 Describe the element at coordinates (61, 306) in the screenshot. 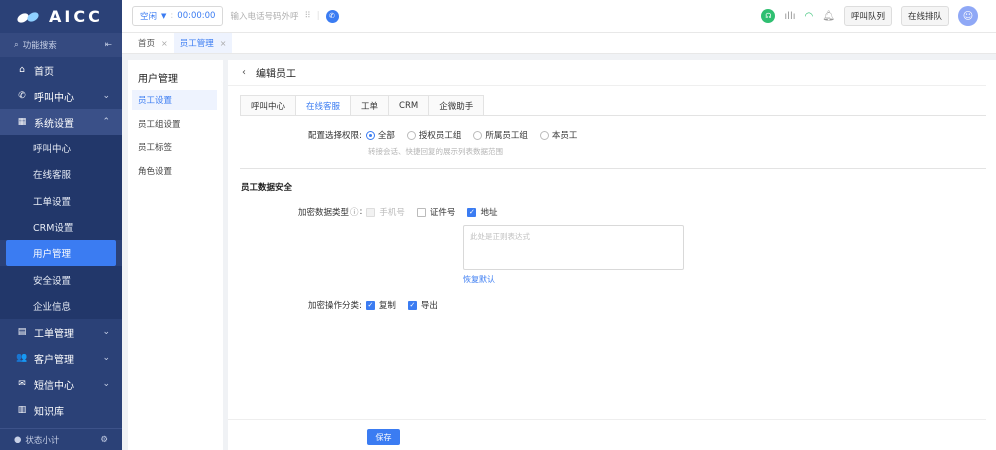

I see `sub-item-company-info: 企业信息` at that location.